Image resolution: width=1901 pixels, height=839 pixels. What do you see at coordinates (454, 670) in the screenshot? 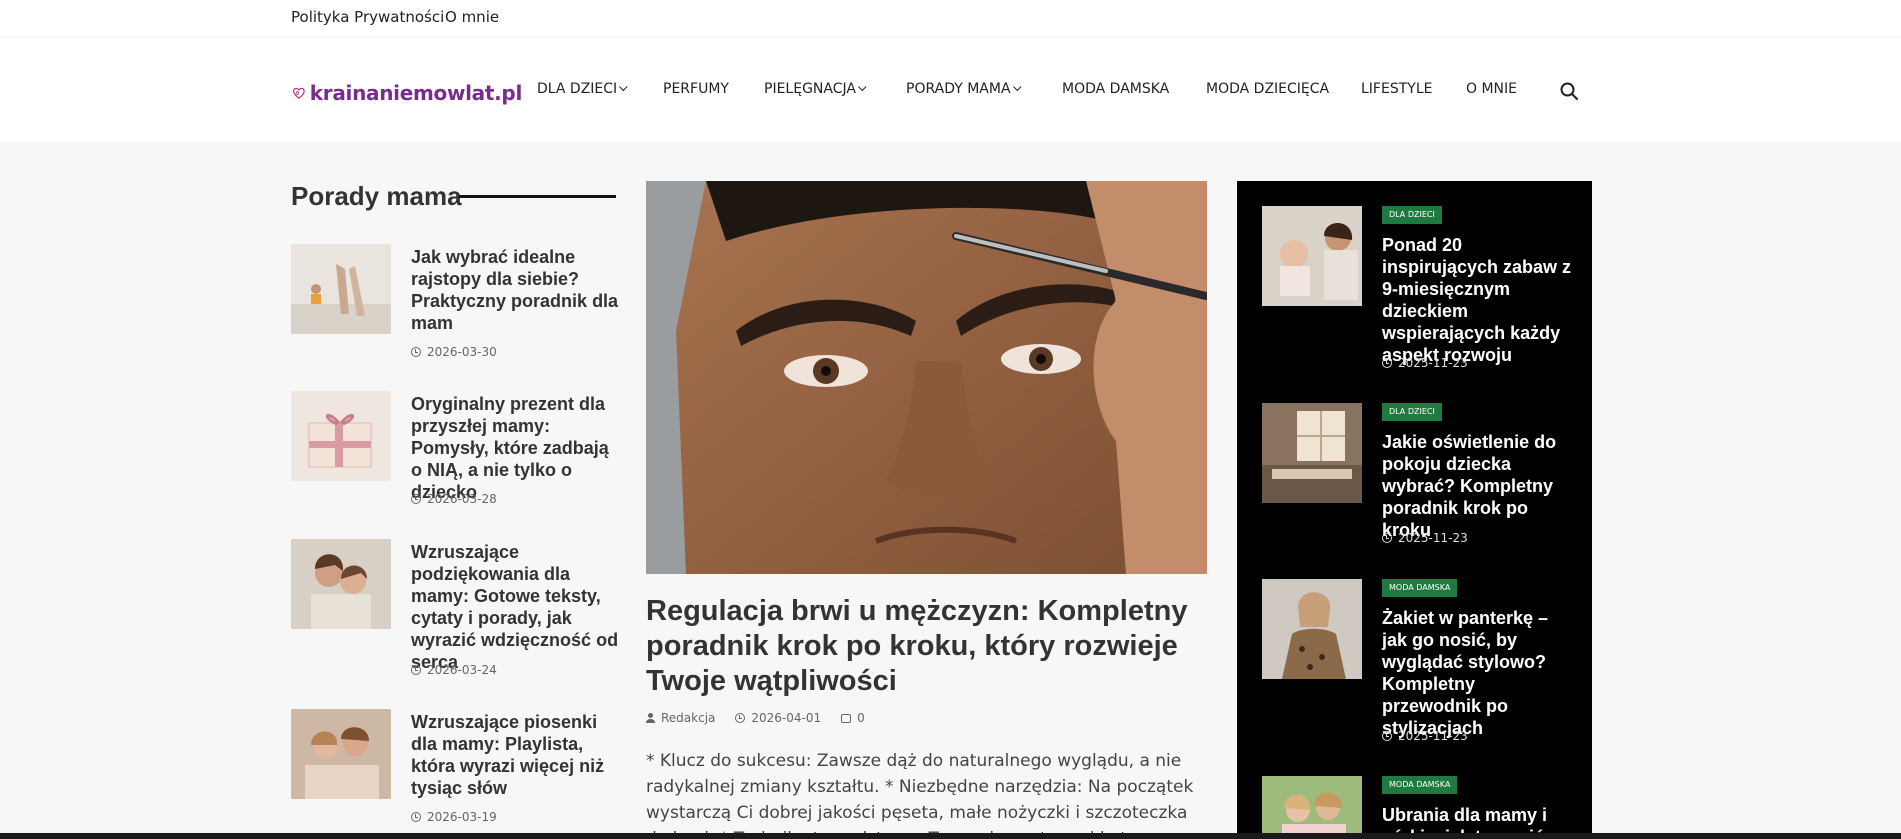
I see `article-date: 2026-03-24` at bounding box center [454, 670].